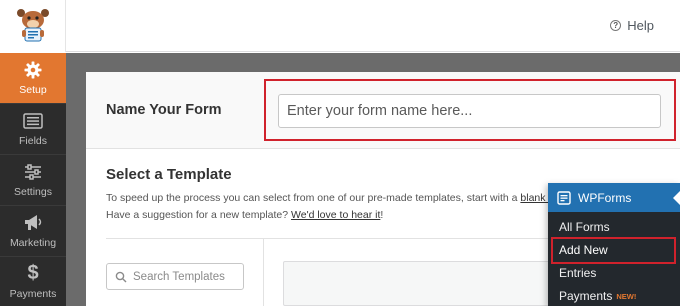 The image size is (680, 306). I want to click on sidebar-item-settings: Settings, so click(33, 180).